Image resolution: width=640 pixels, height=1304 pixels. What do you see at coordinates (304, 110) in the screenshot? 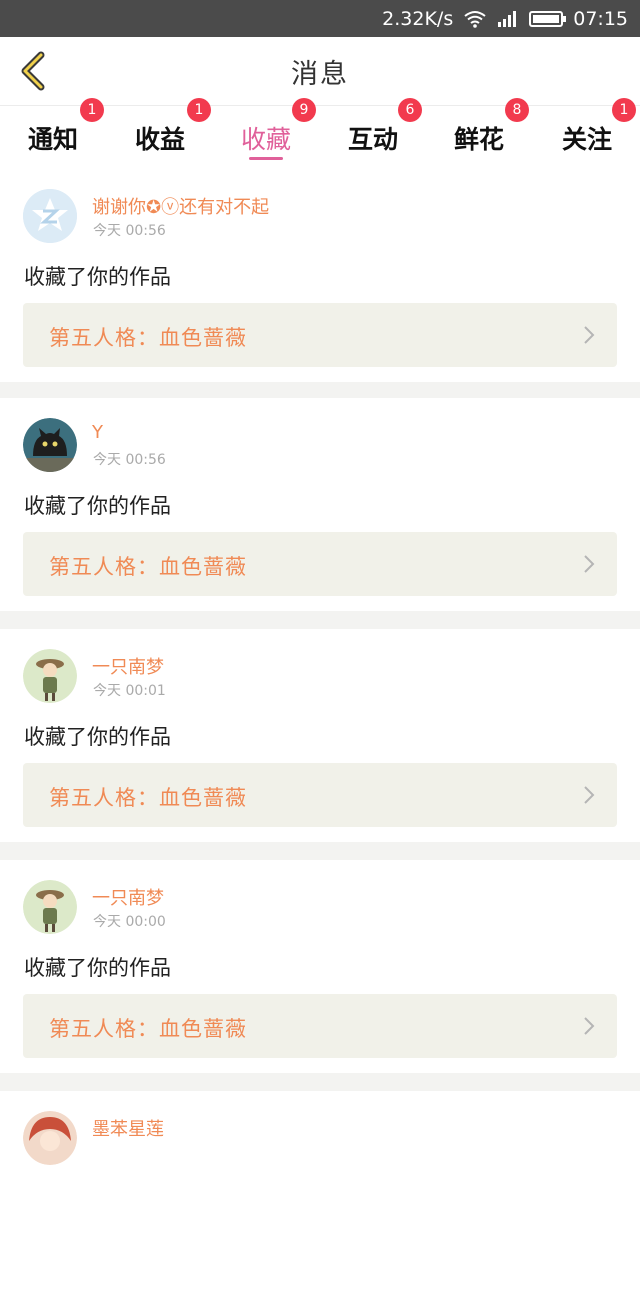
I see `unread-badge: 9` at bounding box center [304, 110].